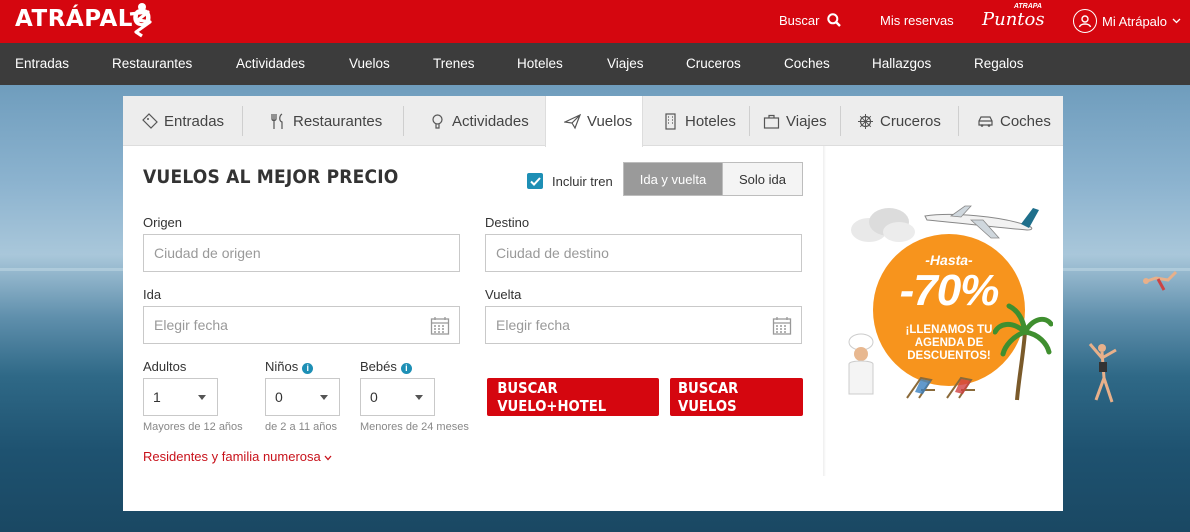 The height and width of the screenshot is (532, 1190). What do you see at coordinates (454, 63) in the screenshot?
I see `nav-trenes: Trenes` at bounding box center [454, 63].